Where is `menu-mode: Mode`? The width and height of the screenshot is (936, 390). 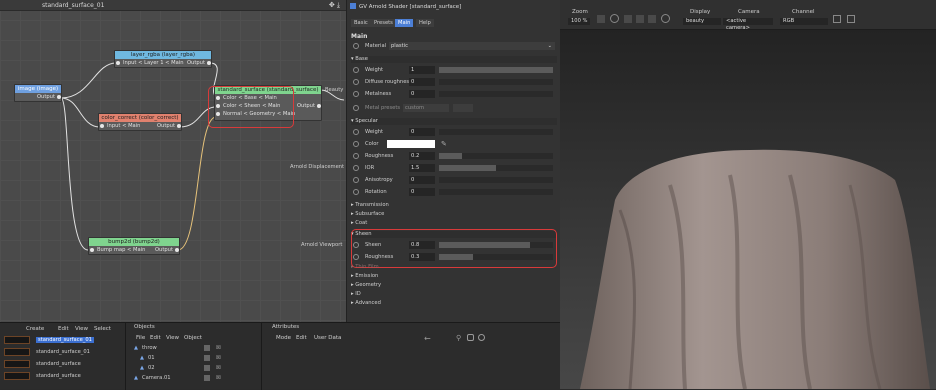 menu-mode: Mode is located at coordinates (283, 338).